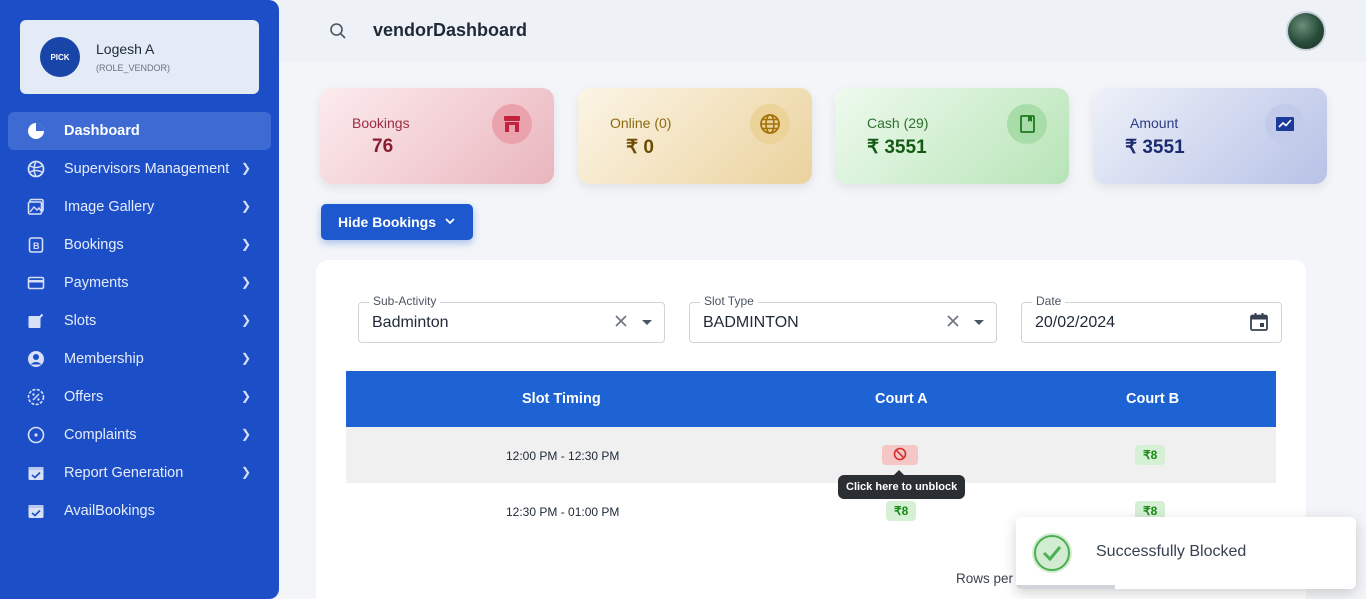 The width and height of the screenshot is (1366, 599). Describe the element at coordinates (1154, 123) in the screenshot. I see `stat-card-label: Amount` at that location.